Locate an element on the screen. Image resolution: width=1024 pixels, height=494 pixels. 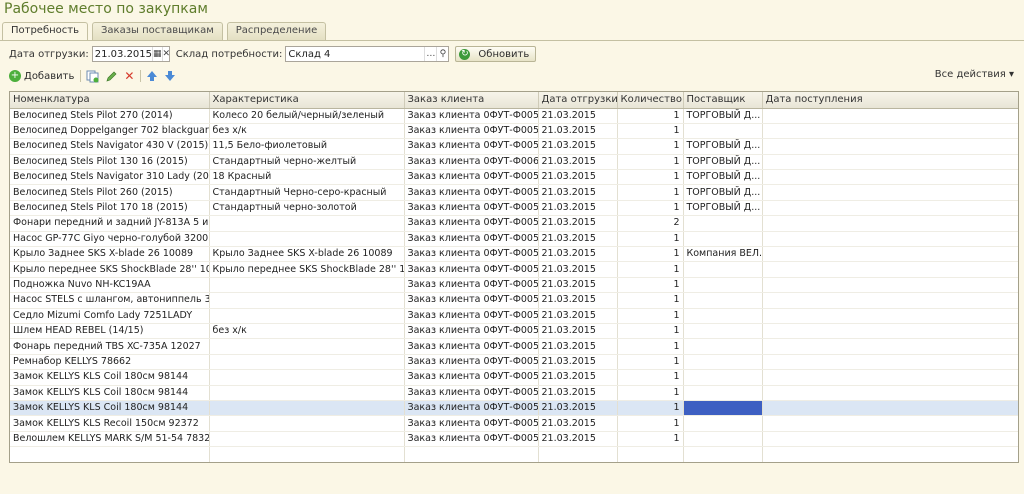
cell-nomenclature: Велосипед Stels Pilot 130 16 (2015) is located at coordinates (110, 162).